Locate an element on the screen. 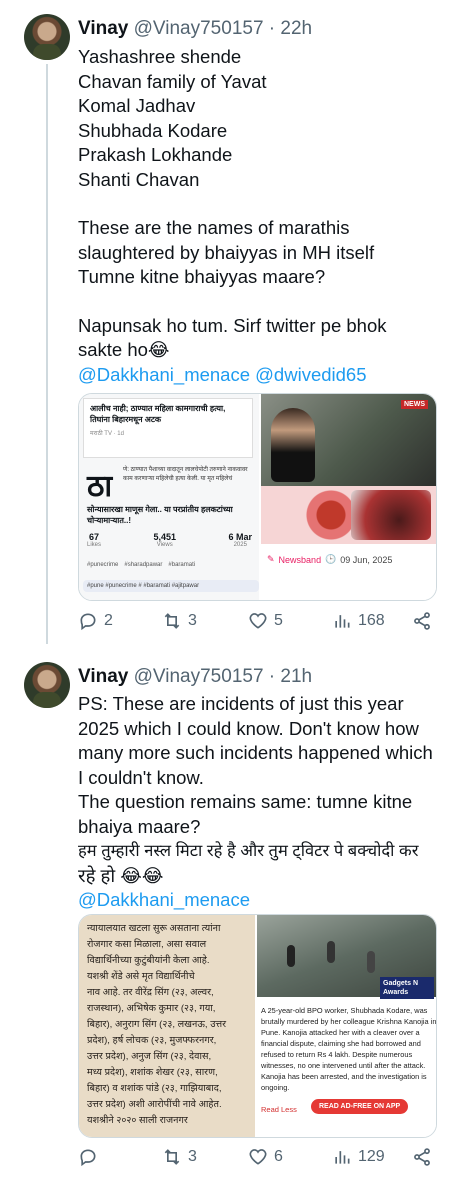 The width and height of the screenshot is (456, 1200). mention-link: @dwivedid65 is located at coordinates (310, 374).